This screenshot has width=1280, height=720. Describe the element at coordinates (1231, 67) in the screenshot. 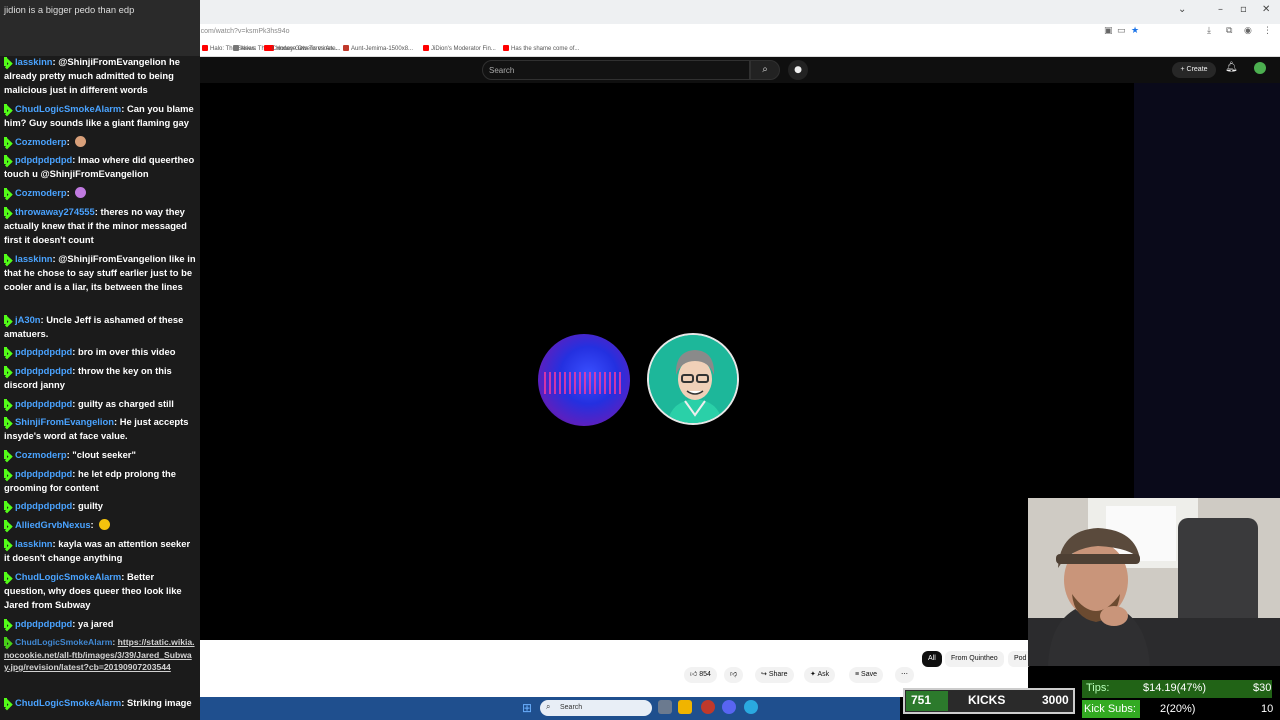

I see `notifications-icon: 🔔︎` at that location.